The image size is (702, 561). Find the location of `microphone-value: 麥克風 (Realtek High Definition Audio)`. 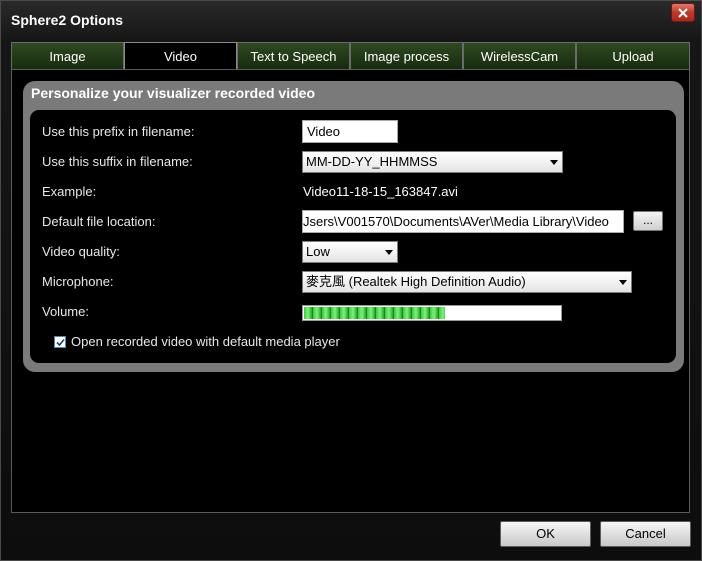

microphone-value: 麥克風 (Realtek High Definition Audio) is located at coordinates (416, 281).